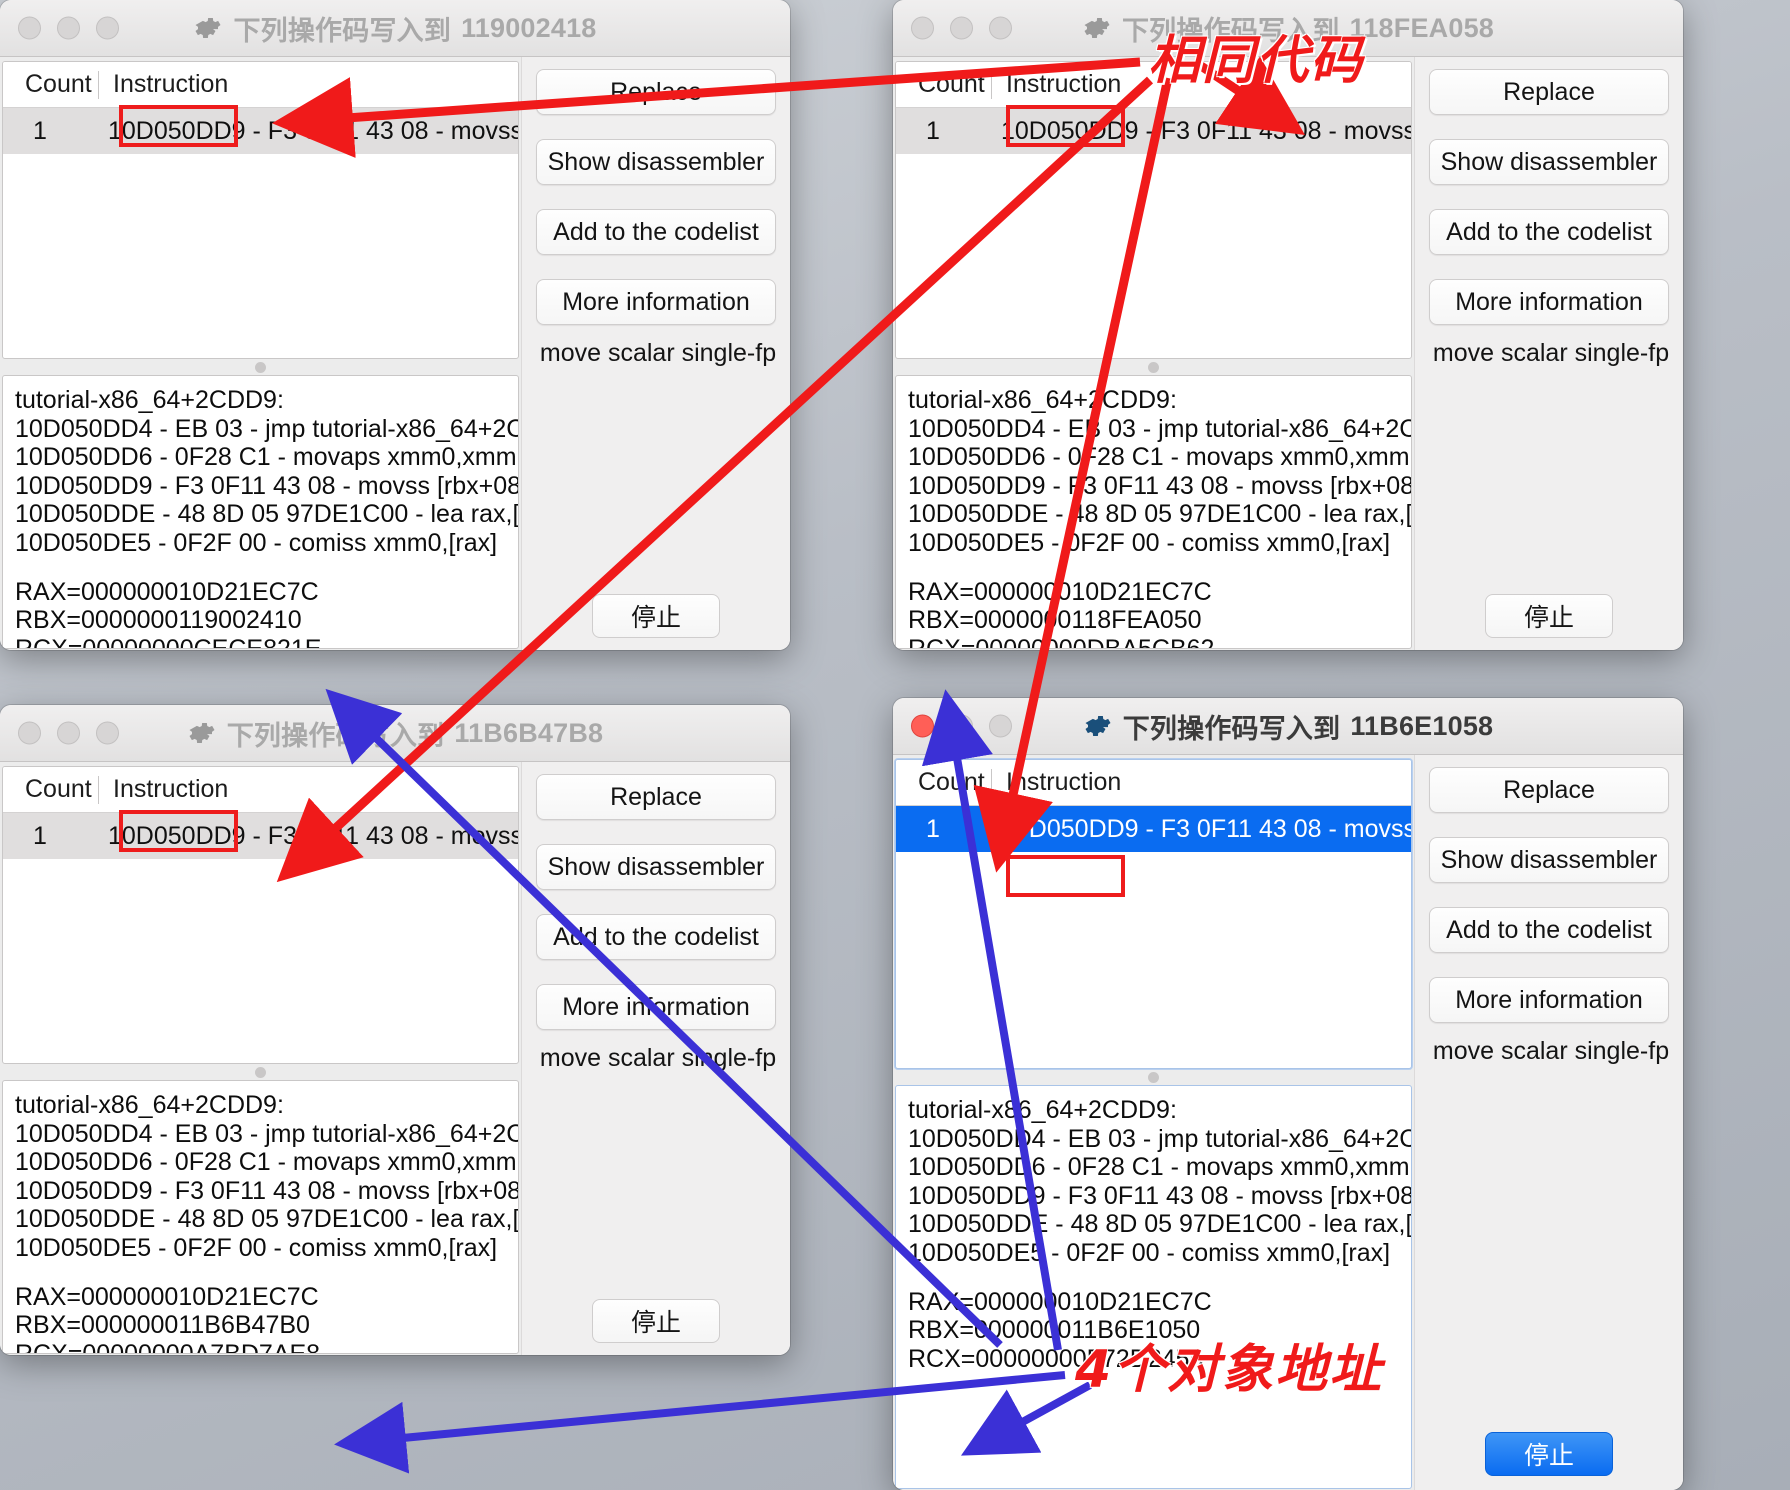 The height and width of the screenshot is (1490, 1790). Describe the element at coordinates (529, 27) in the screenshot. I see `window-title-address: 119002418` at that location.